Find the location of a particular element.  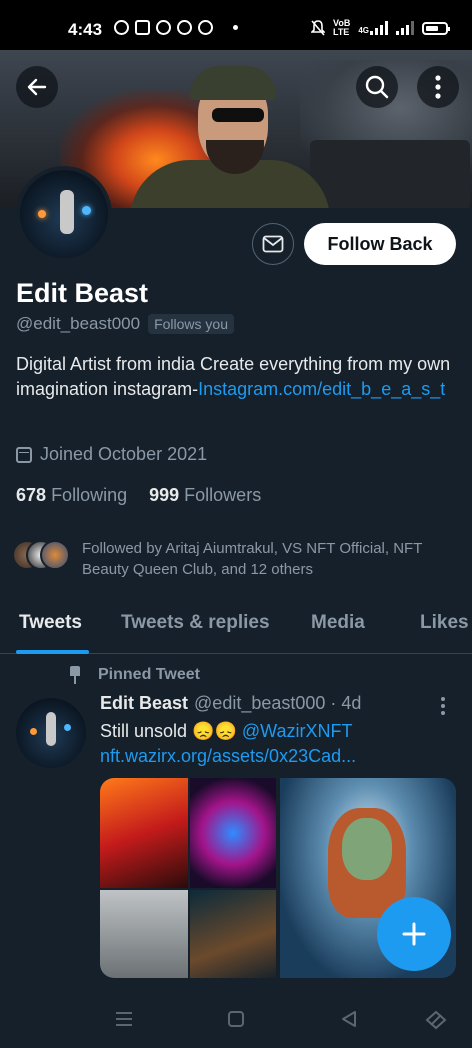

system-nav-bar is located at coordinates (236, 1019).